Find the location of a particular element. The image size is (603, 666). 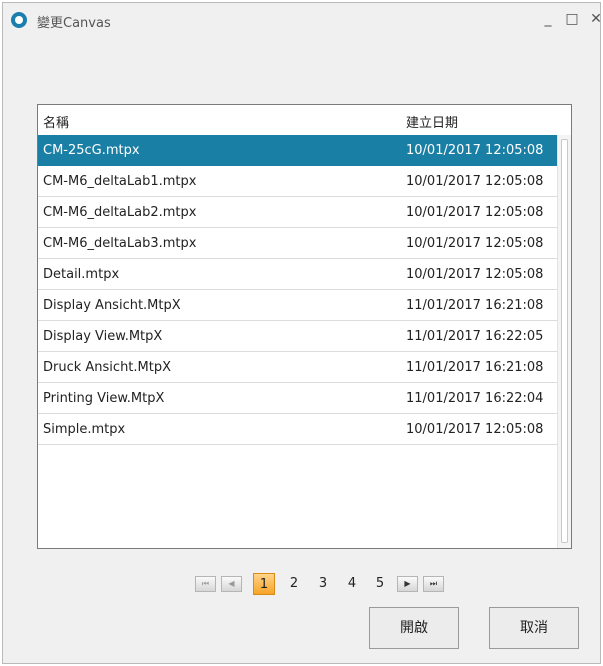

first-page-icon: ⏮ is located at coordinates (205, 583).